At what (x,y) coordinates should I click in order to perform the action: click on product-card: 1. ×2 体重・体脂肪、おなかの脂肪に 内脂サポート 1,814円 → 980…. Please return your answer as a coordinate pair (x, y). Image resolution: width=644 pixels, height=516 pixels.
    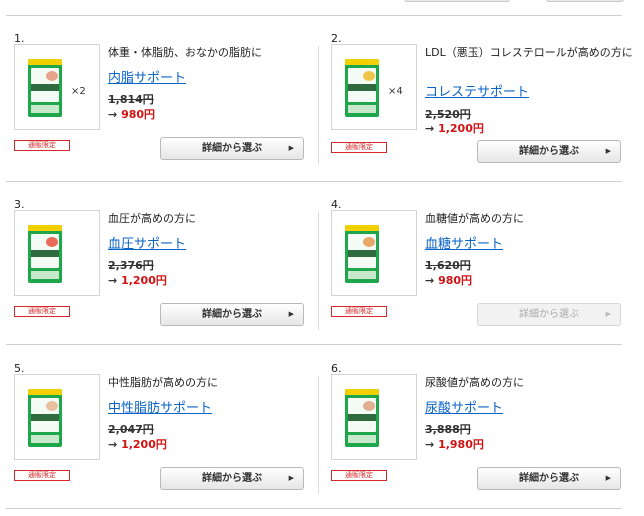
    Looking at the image, I should click on (164, 107).